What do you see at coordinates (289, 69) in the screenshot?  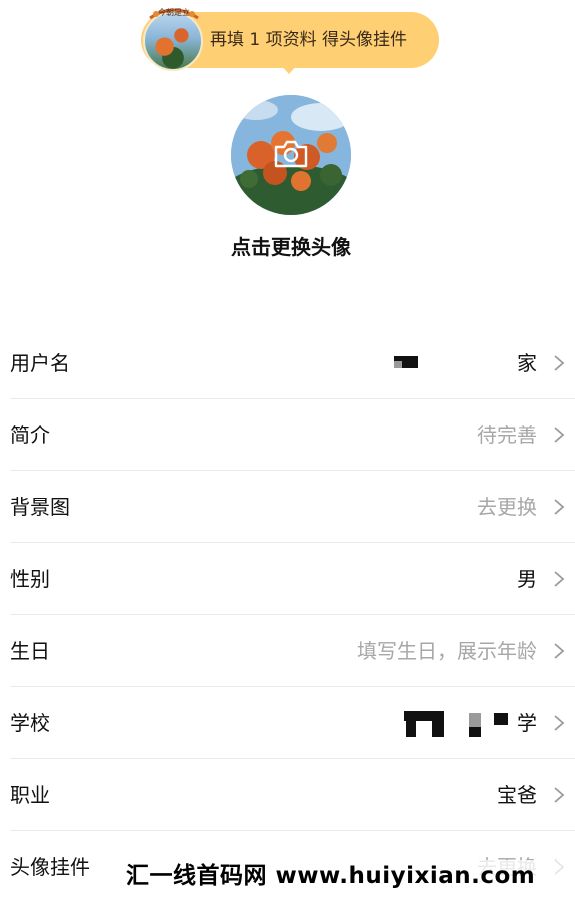 I see `tooltip-pointer` at bounding box center [289, 69].